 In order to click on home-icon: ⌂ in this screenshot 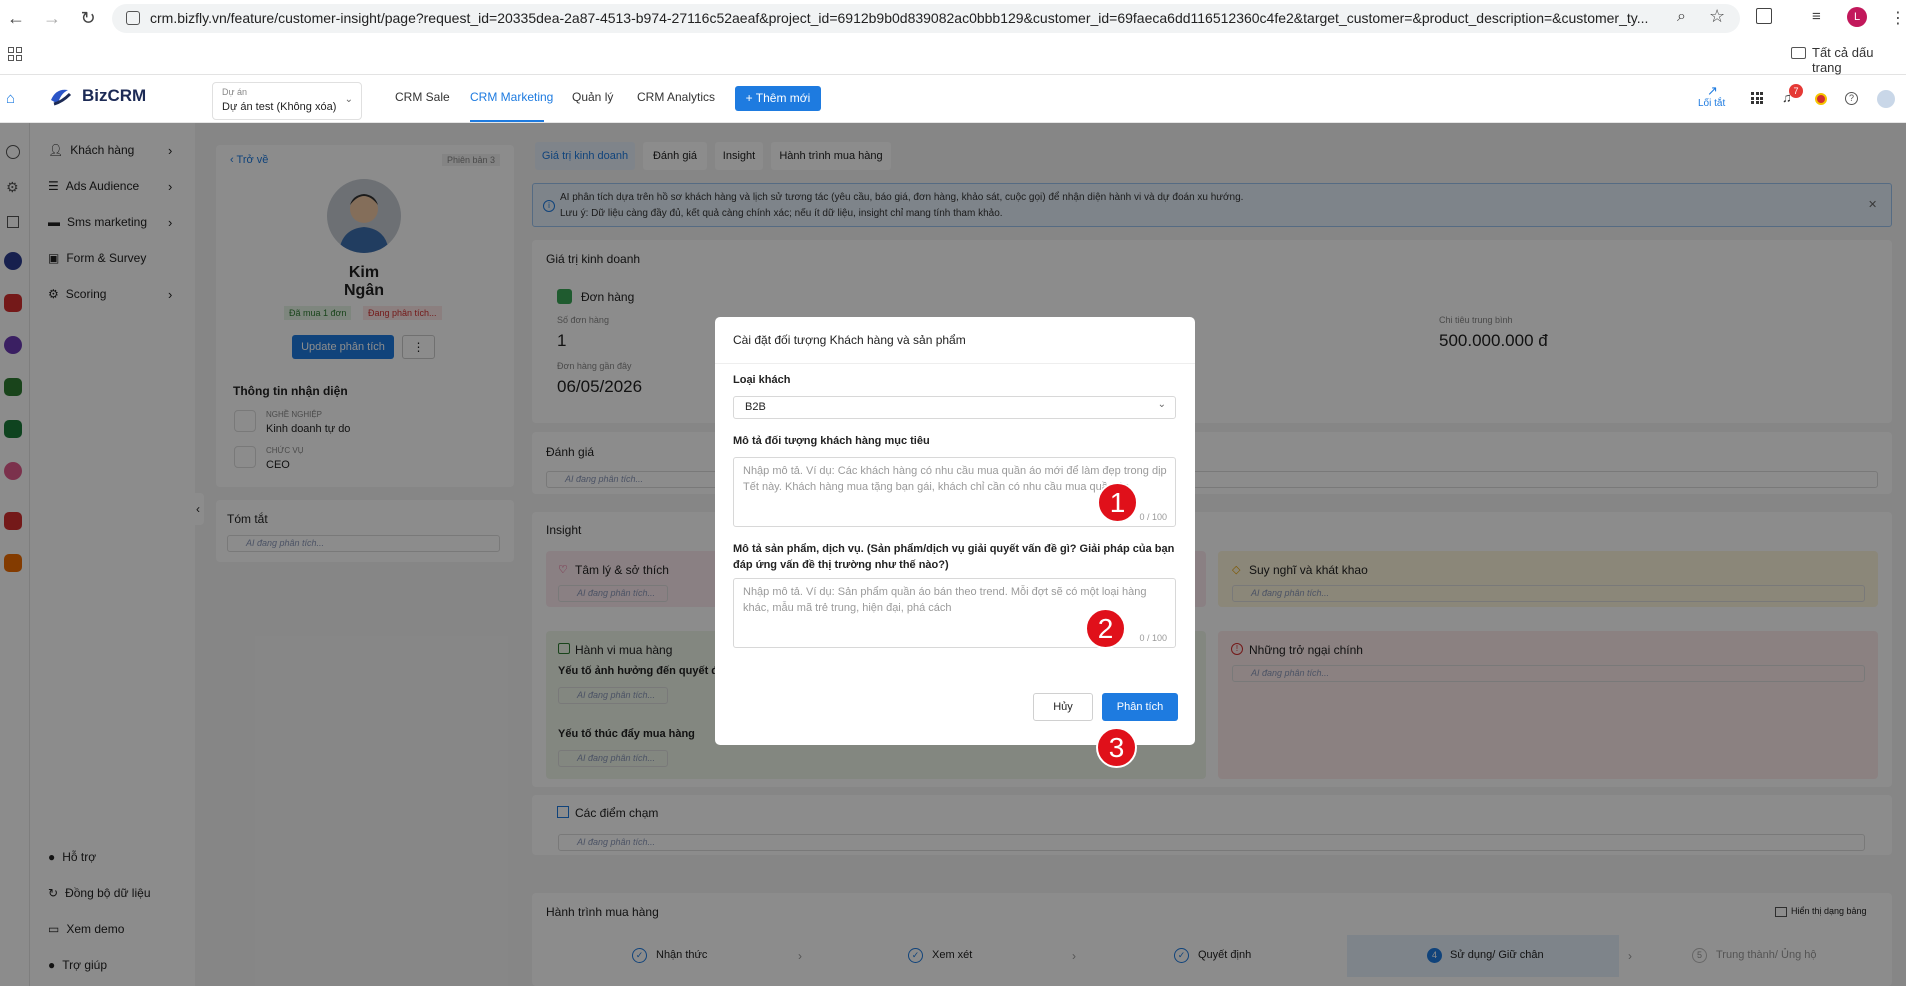, I will do `click(10, 98)`.